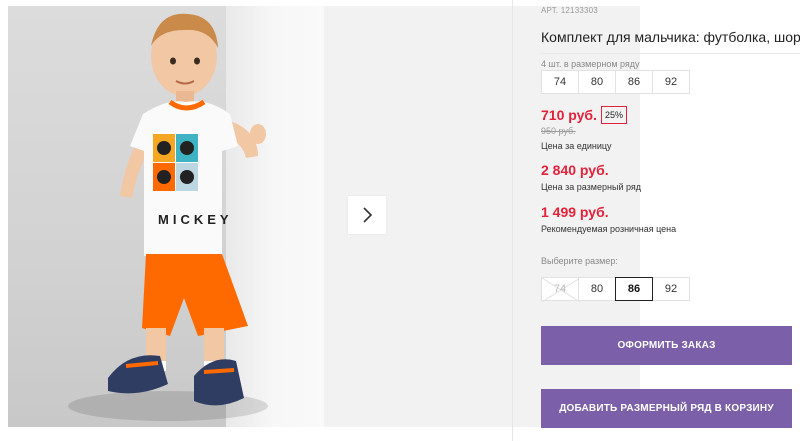  Describe the element at coordinates (671, 82) in the screenshot. I see `range-size-cell: 92` at that location.